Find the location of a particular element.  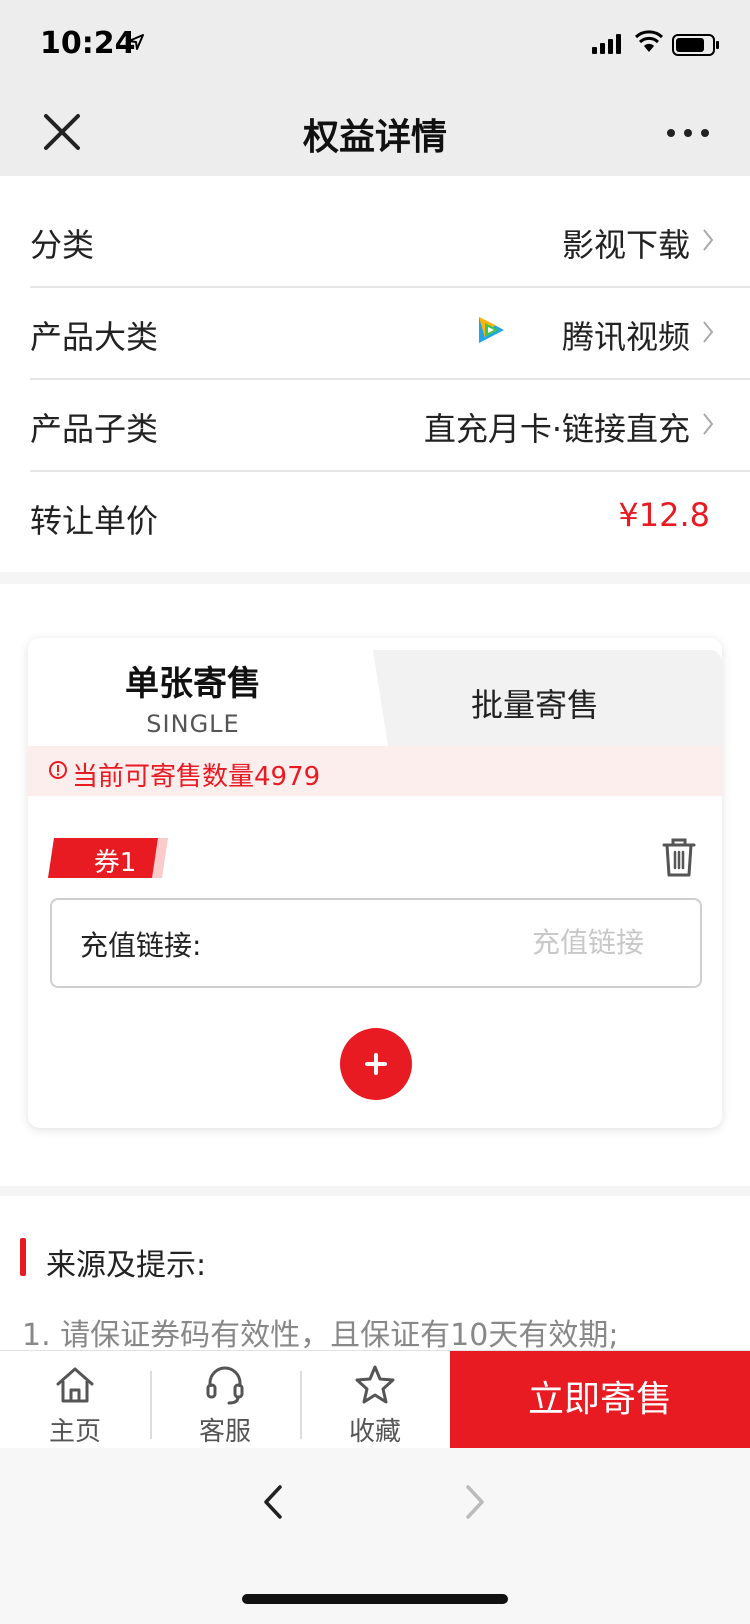

battery-icon is located at coordinates (695, 45).